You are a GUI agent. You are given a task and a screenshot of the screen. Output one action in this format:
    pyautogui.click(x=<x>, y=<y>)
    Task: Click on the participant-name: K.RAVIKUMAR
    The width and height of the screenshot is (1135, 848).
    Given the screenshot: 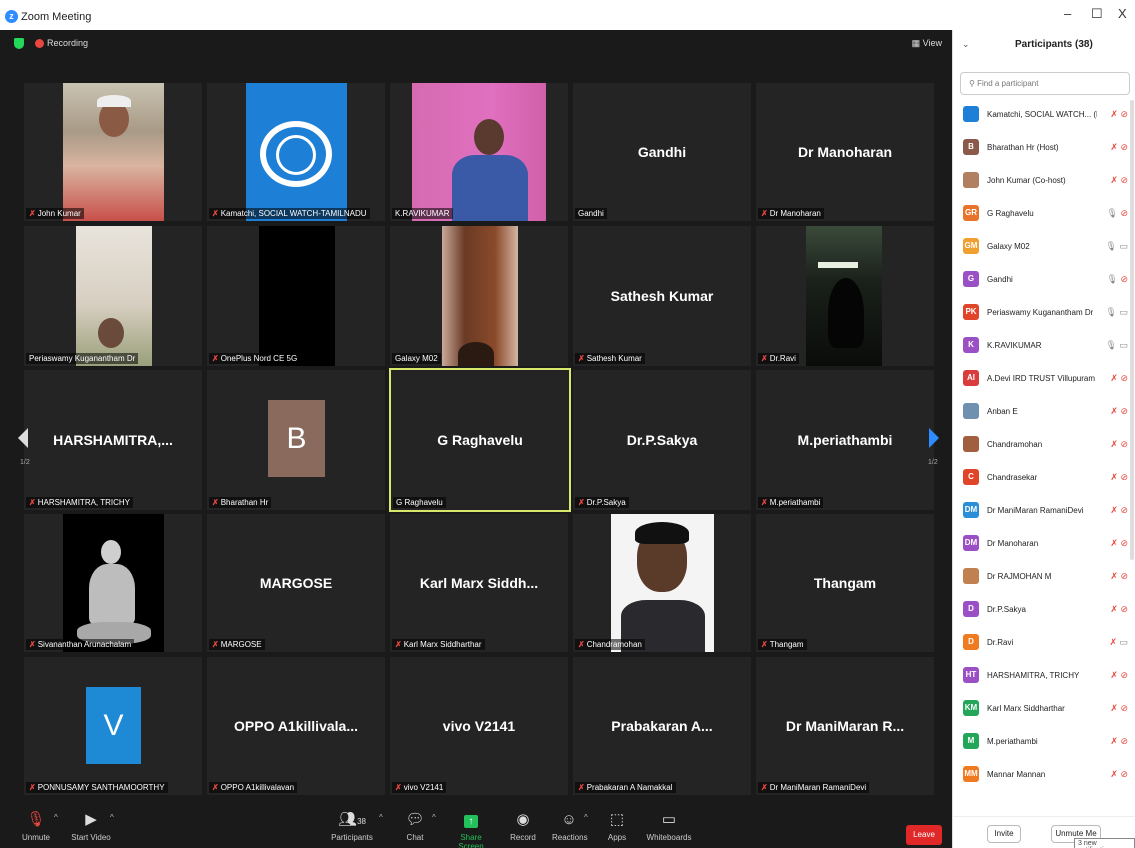 What is the action you would take?
    pyautogui.click(x=1014, y=345)
    